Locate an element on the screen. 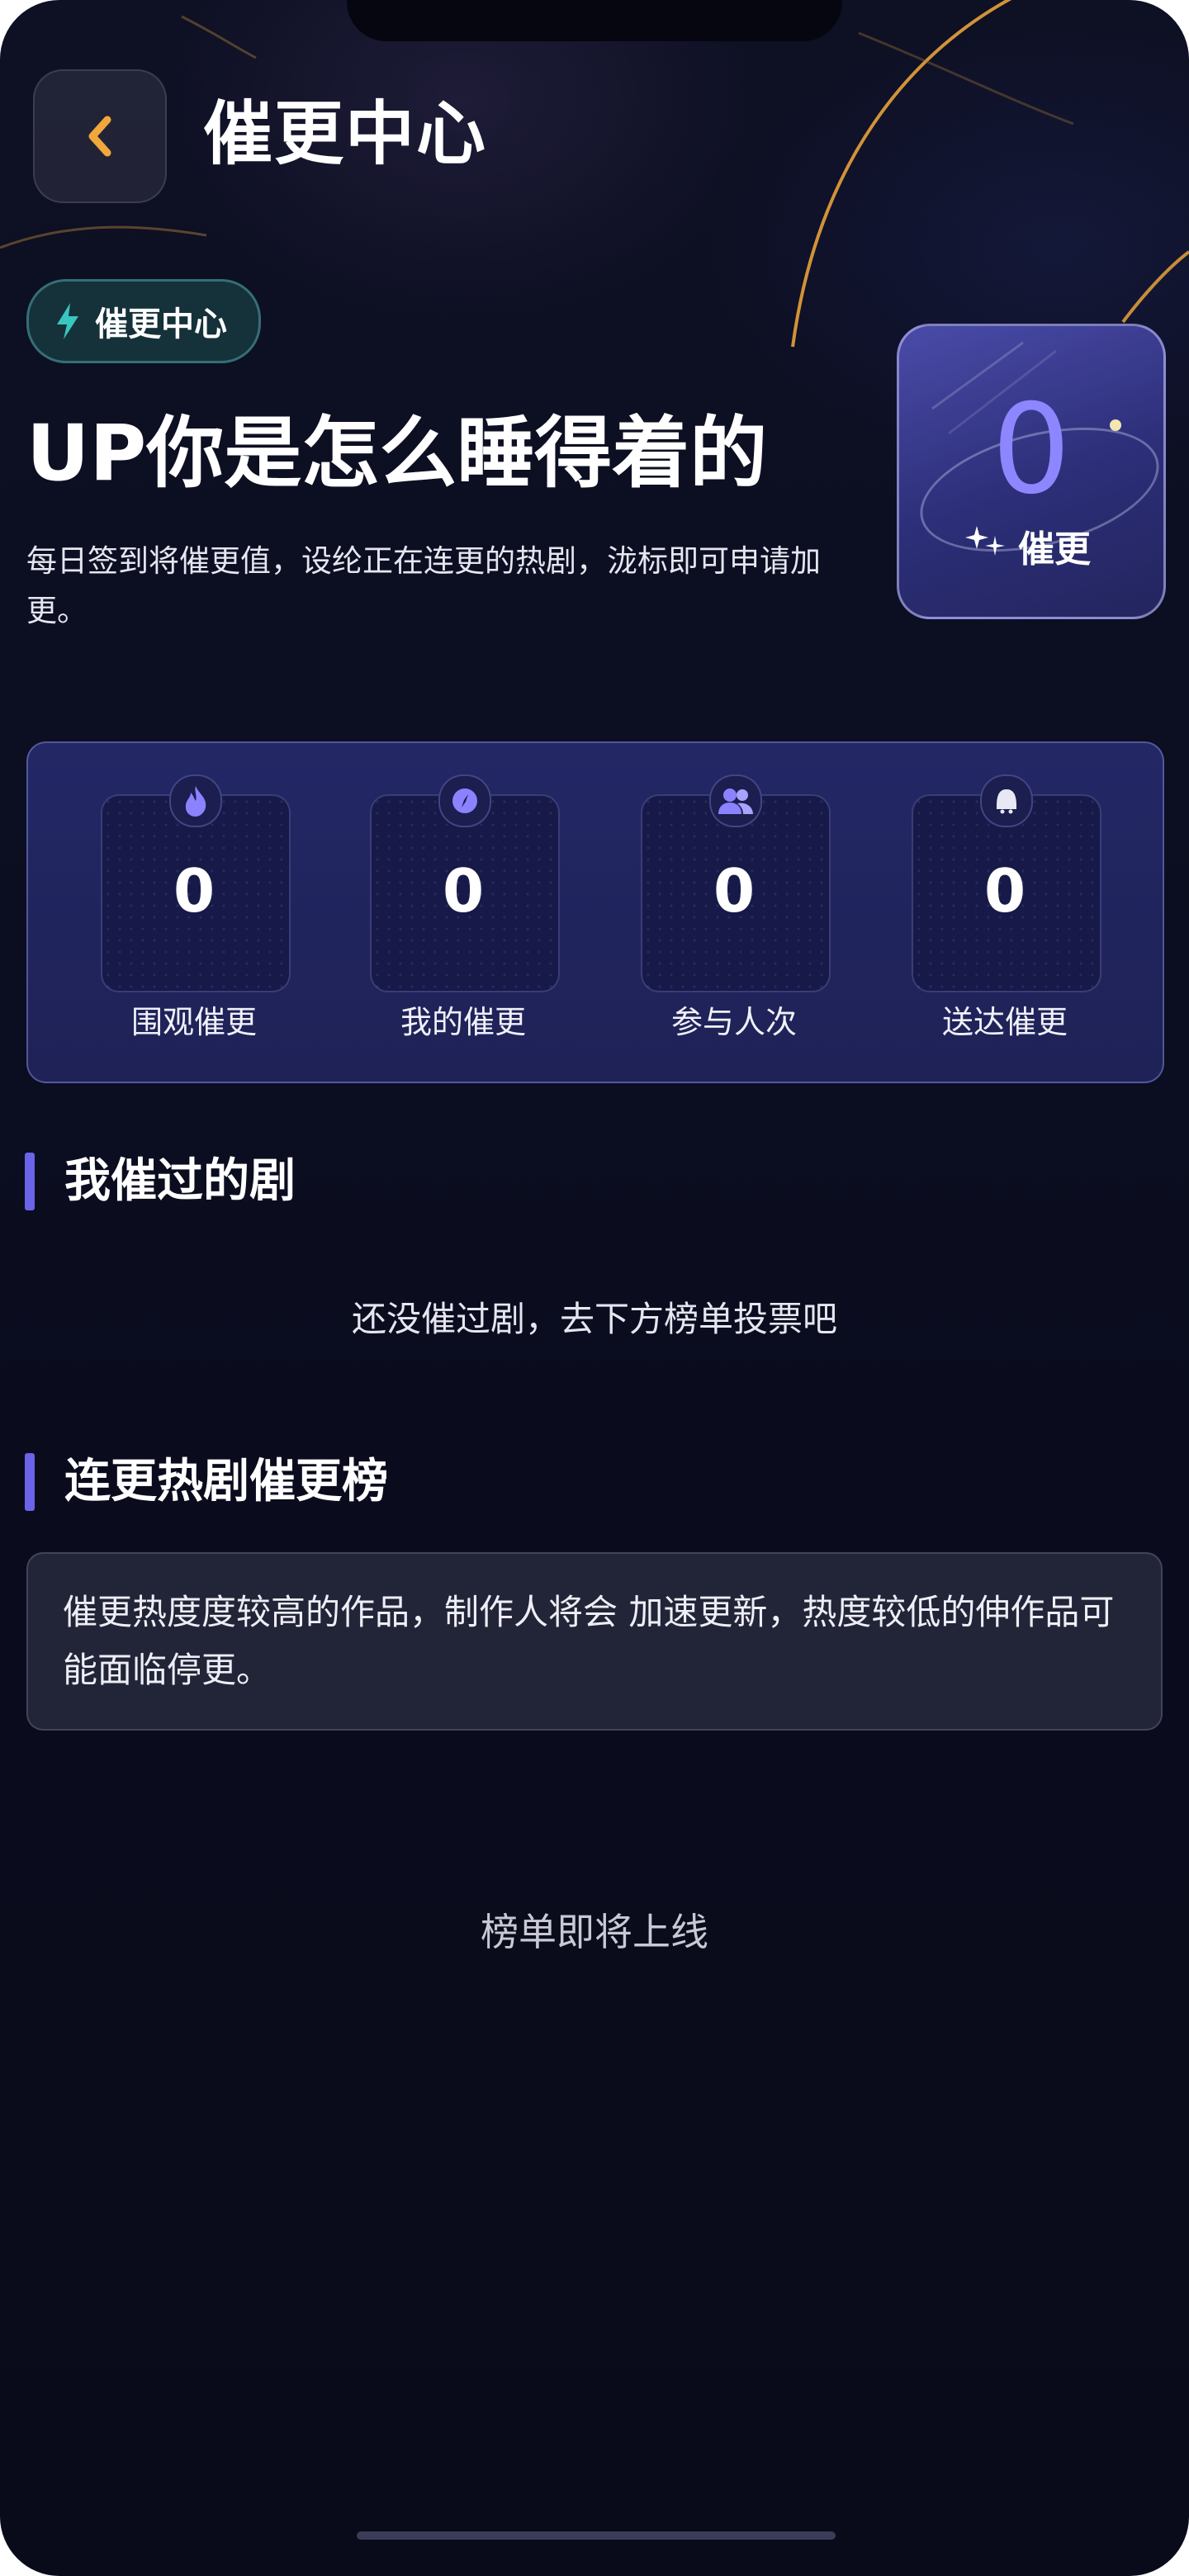 This screenshot has width=1189, height=2576. my-urged-empty-text: 还没催过剧，去下方榜单投票吧 is located at coordinates (594, 1319).